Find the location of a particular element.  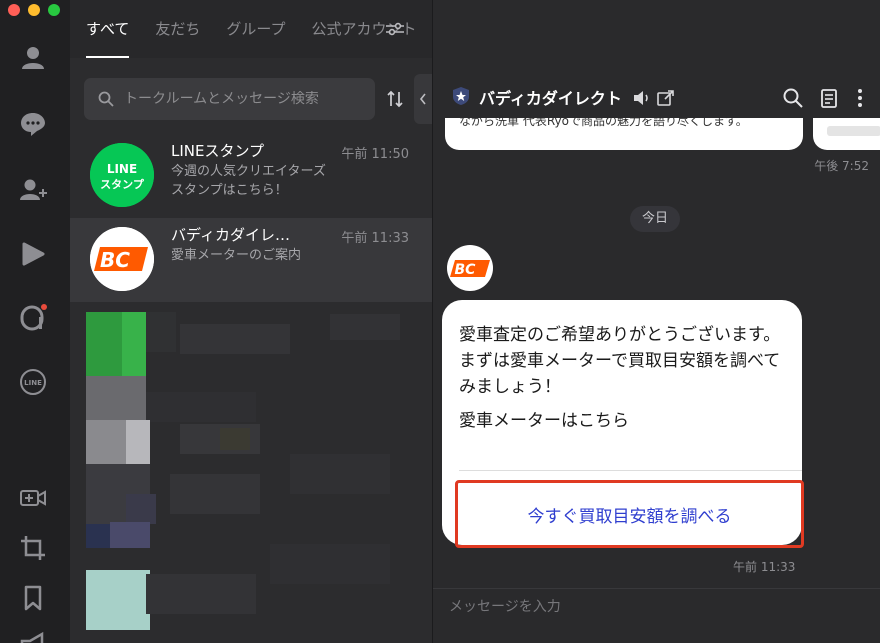

card-divider is located at coordinates (630, 470).